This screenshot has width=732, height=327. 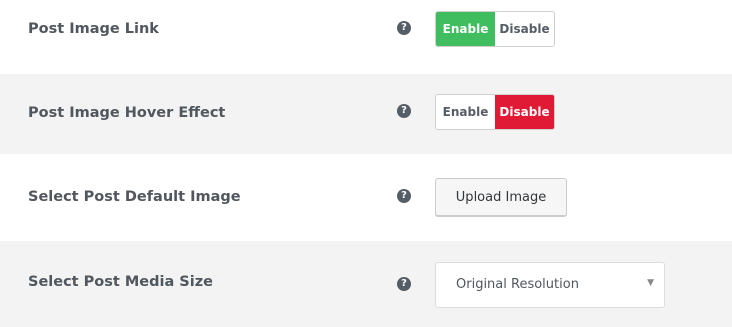 I want to click on media-size-select: Original Resolution ▼, so click(x=550, y=285).